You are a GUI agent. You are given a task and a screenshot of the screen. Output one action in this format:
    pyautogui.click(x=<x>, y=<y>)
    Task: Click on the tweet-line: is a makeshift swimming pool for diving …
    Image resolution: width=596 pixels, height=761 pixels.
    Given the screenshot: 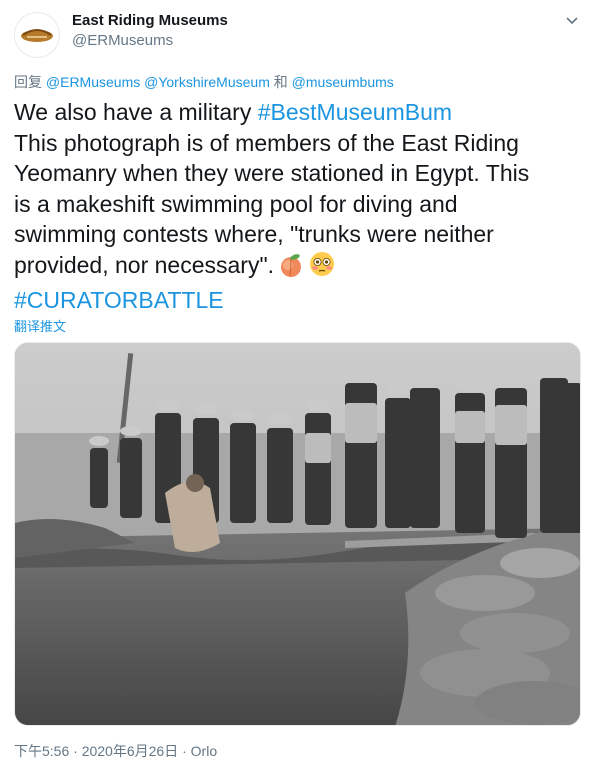 What is the action you would take?
    pyautogui.click(x=236, y=203)
    